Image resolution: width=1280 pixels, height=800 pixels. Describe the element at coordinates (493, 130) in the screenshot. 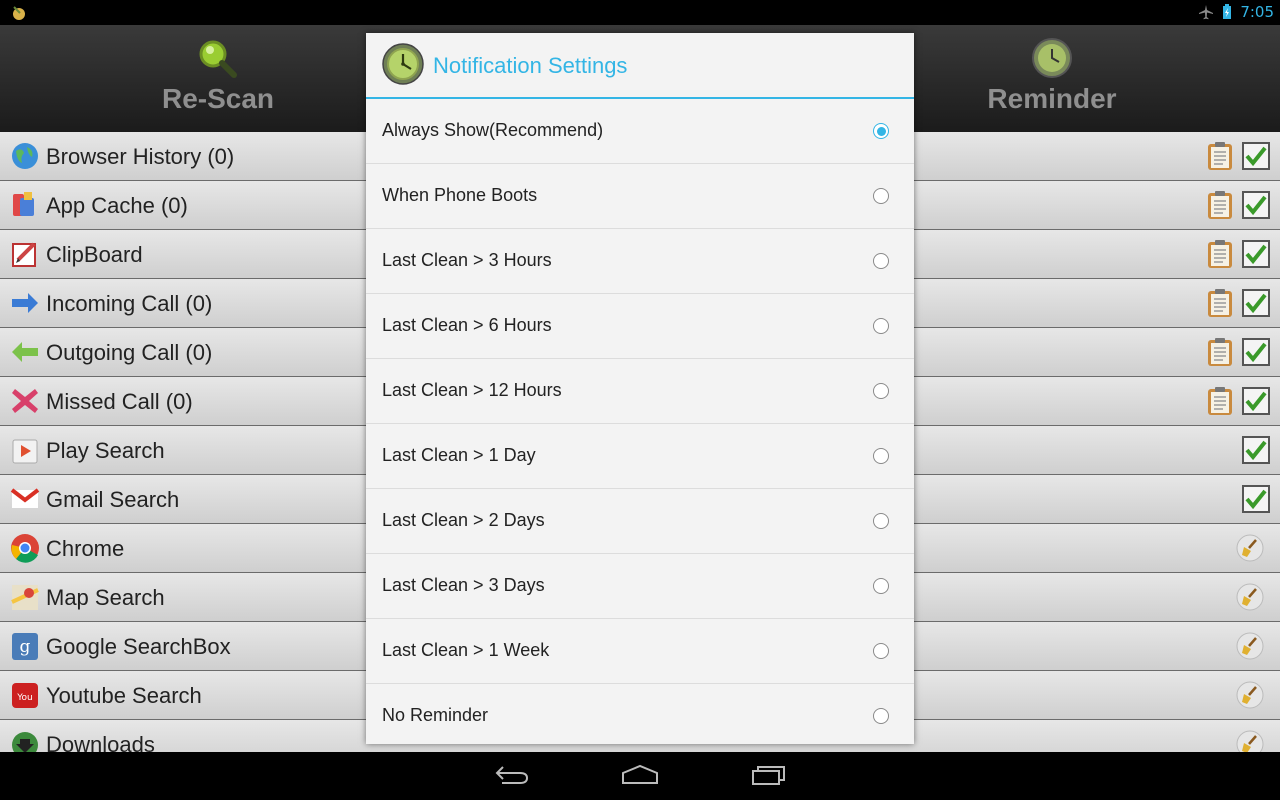

I see `option-label: Always Show(Recommend)` at that location.